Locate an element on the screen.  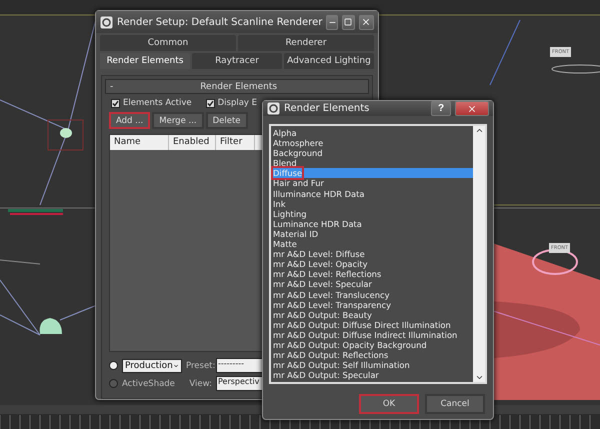
help-button: ? is located at coordinates (441, 108).